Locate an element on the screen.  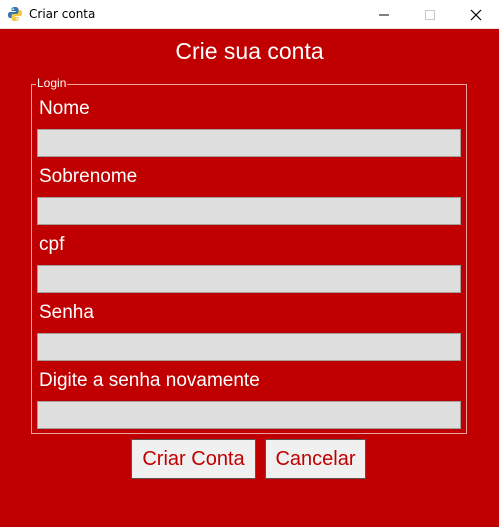
create-account-button: Criar Conta is located at coordinates (193, 459).